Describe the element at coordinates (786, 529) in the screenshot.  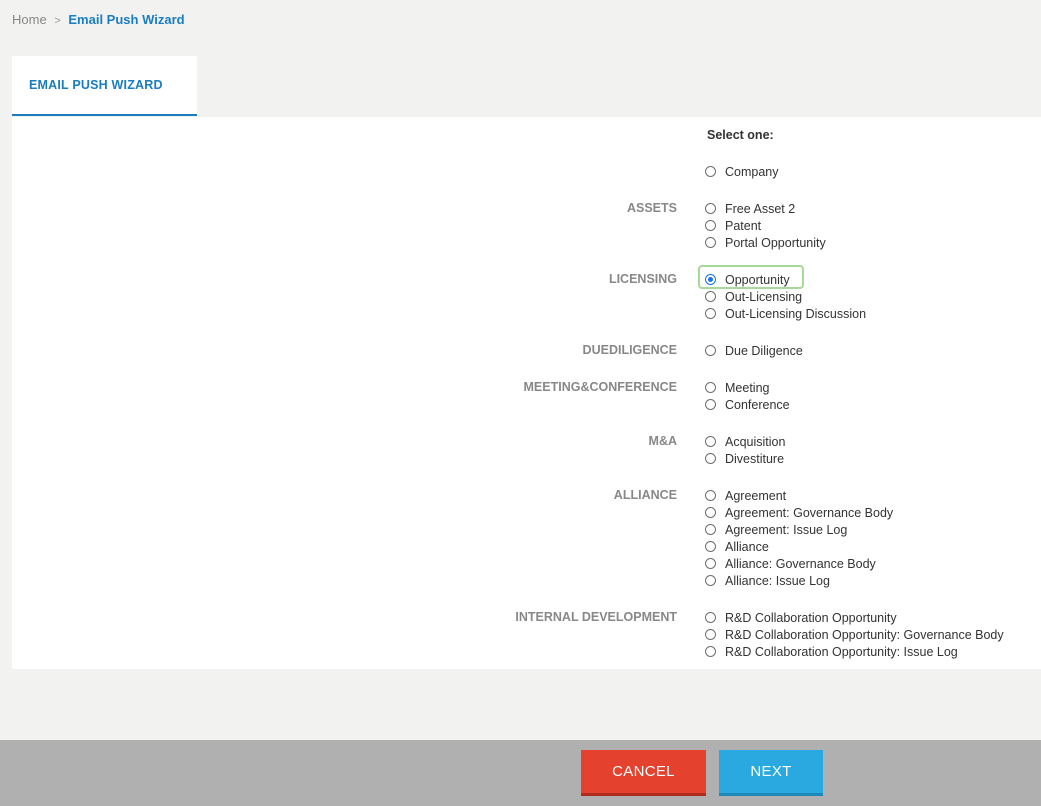
I see `radio-option-label: Agreement: Issue Log` at that location.